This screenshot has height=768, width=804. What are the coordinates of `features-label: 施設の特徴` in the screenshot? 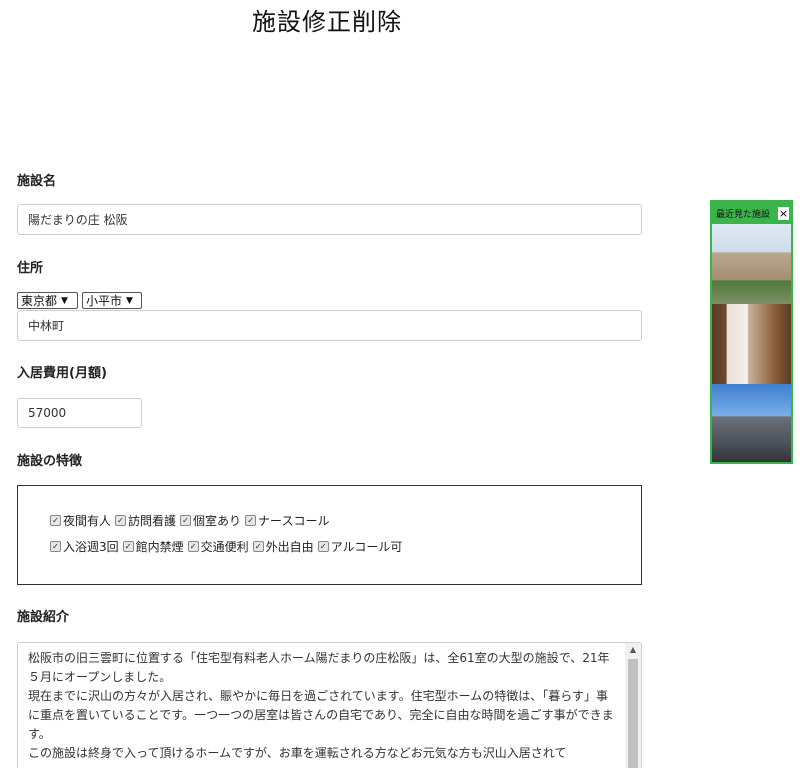 It's located at (50, 461).